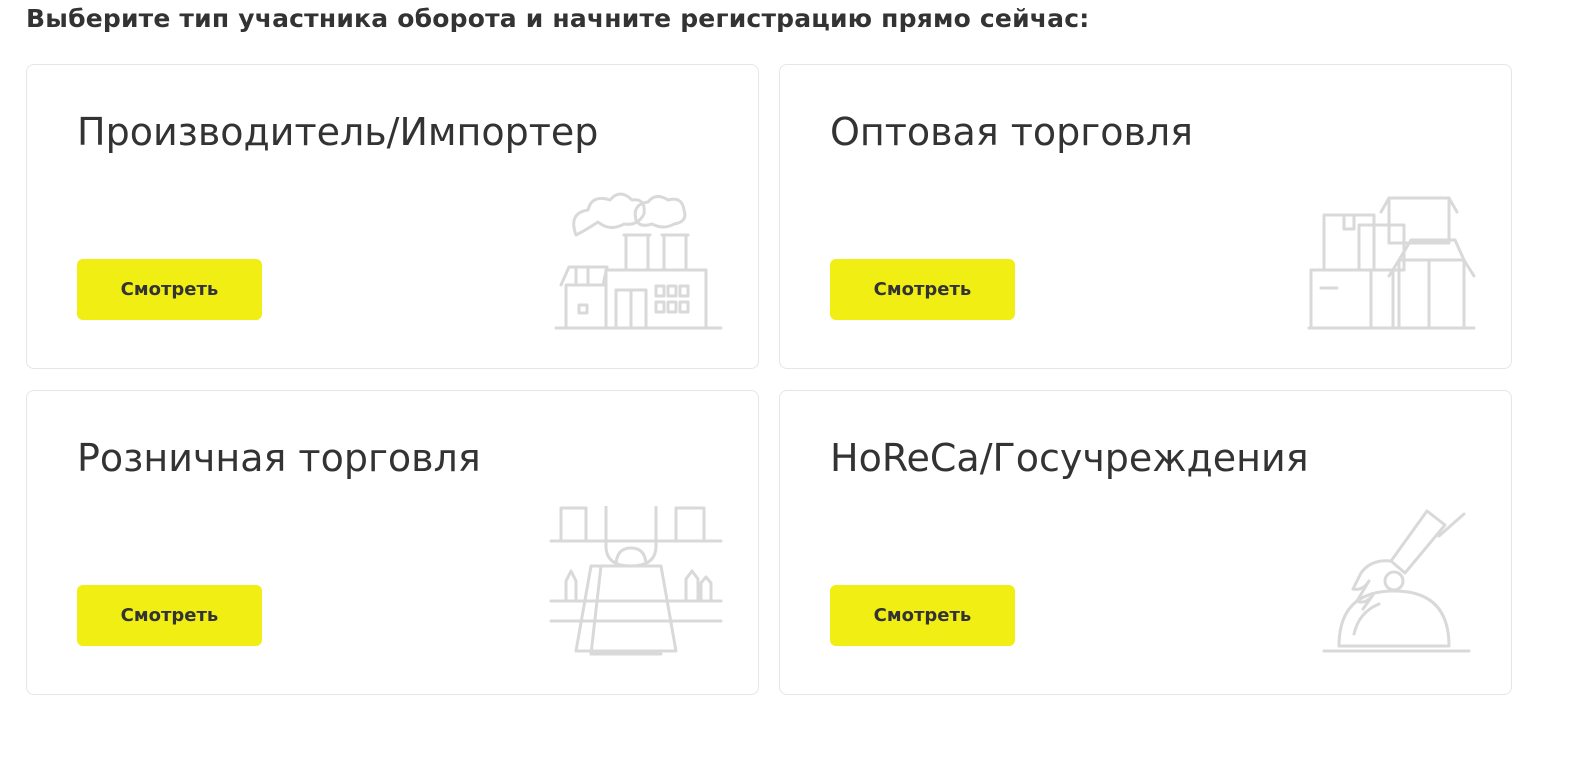 The height and width of the screenshot is (765, 1582). I want to click on boxes-icon, so click(1389, 255).